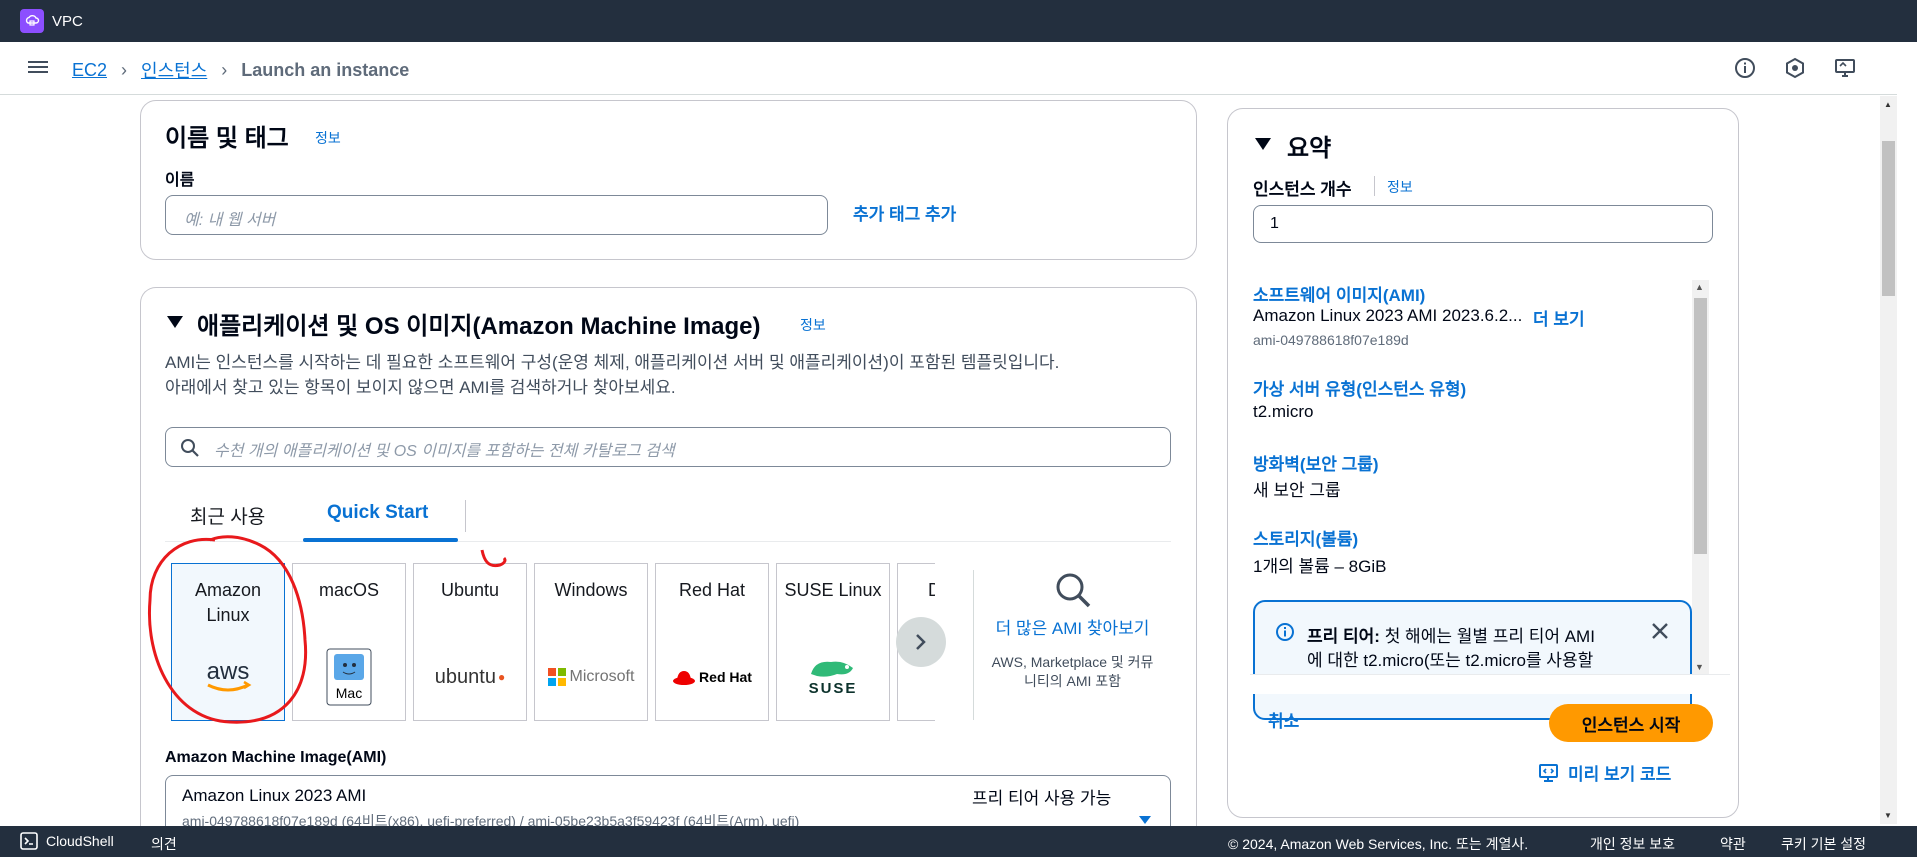 This screenshot has width=1917, height=857. I want to click on scroll-clip, so click(1475, 684).